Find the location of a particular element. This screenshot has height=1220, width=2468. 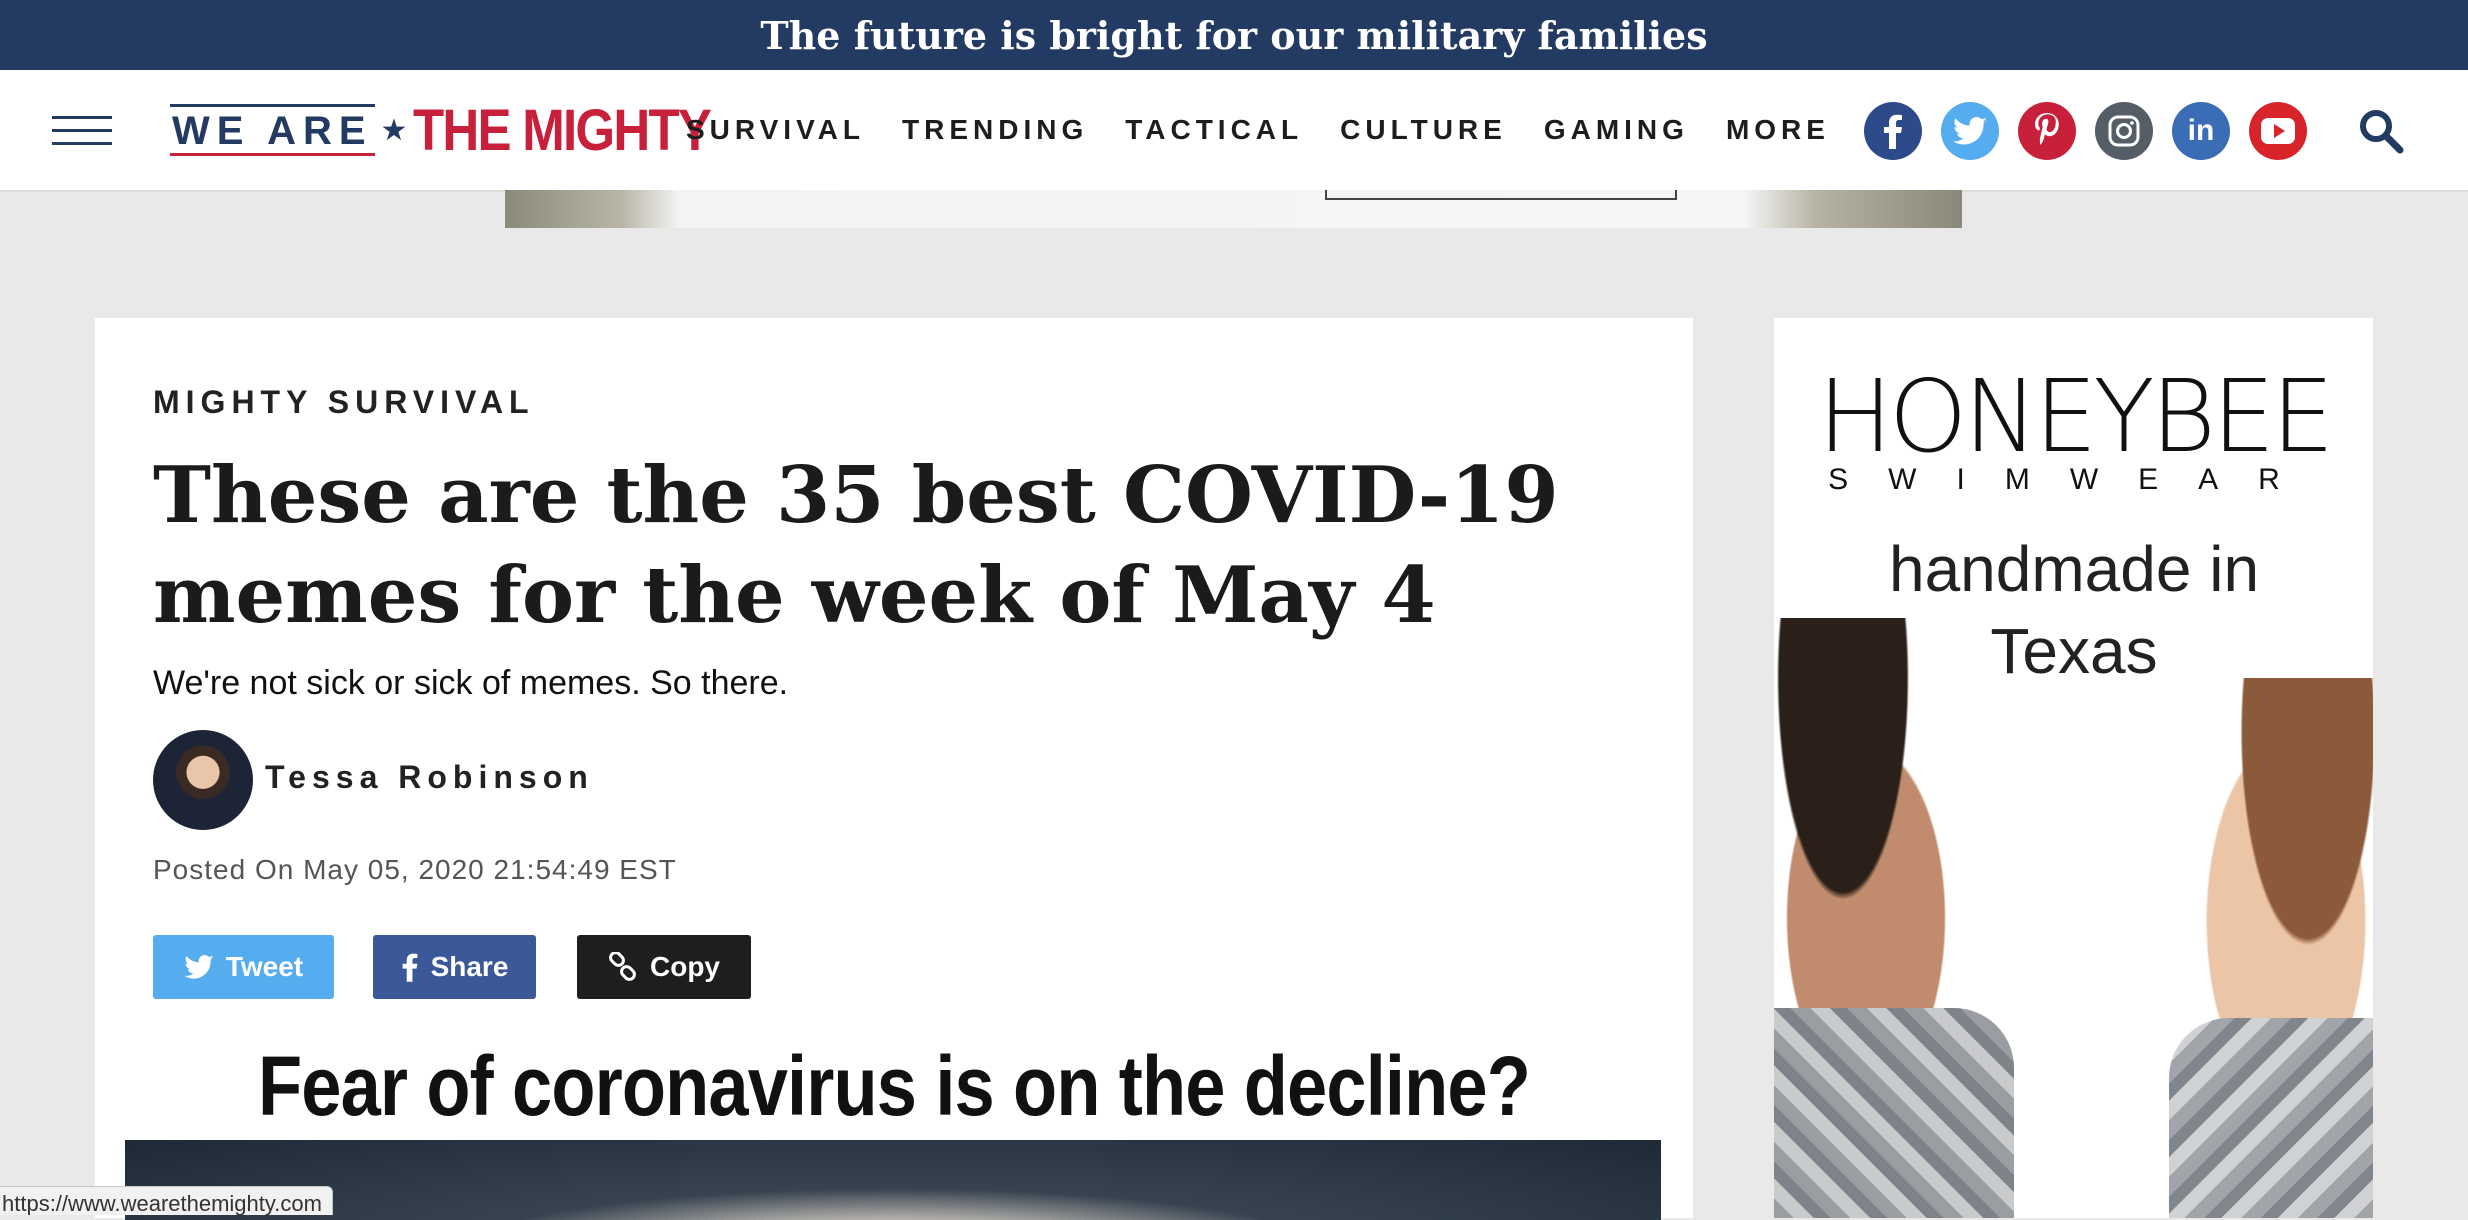

nav-item-more: MORE is located at coordinates (1778, 130).